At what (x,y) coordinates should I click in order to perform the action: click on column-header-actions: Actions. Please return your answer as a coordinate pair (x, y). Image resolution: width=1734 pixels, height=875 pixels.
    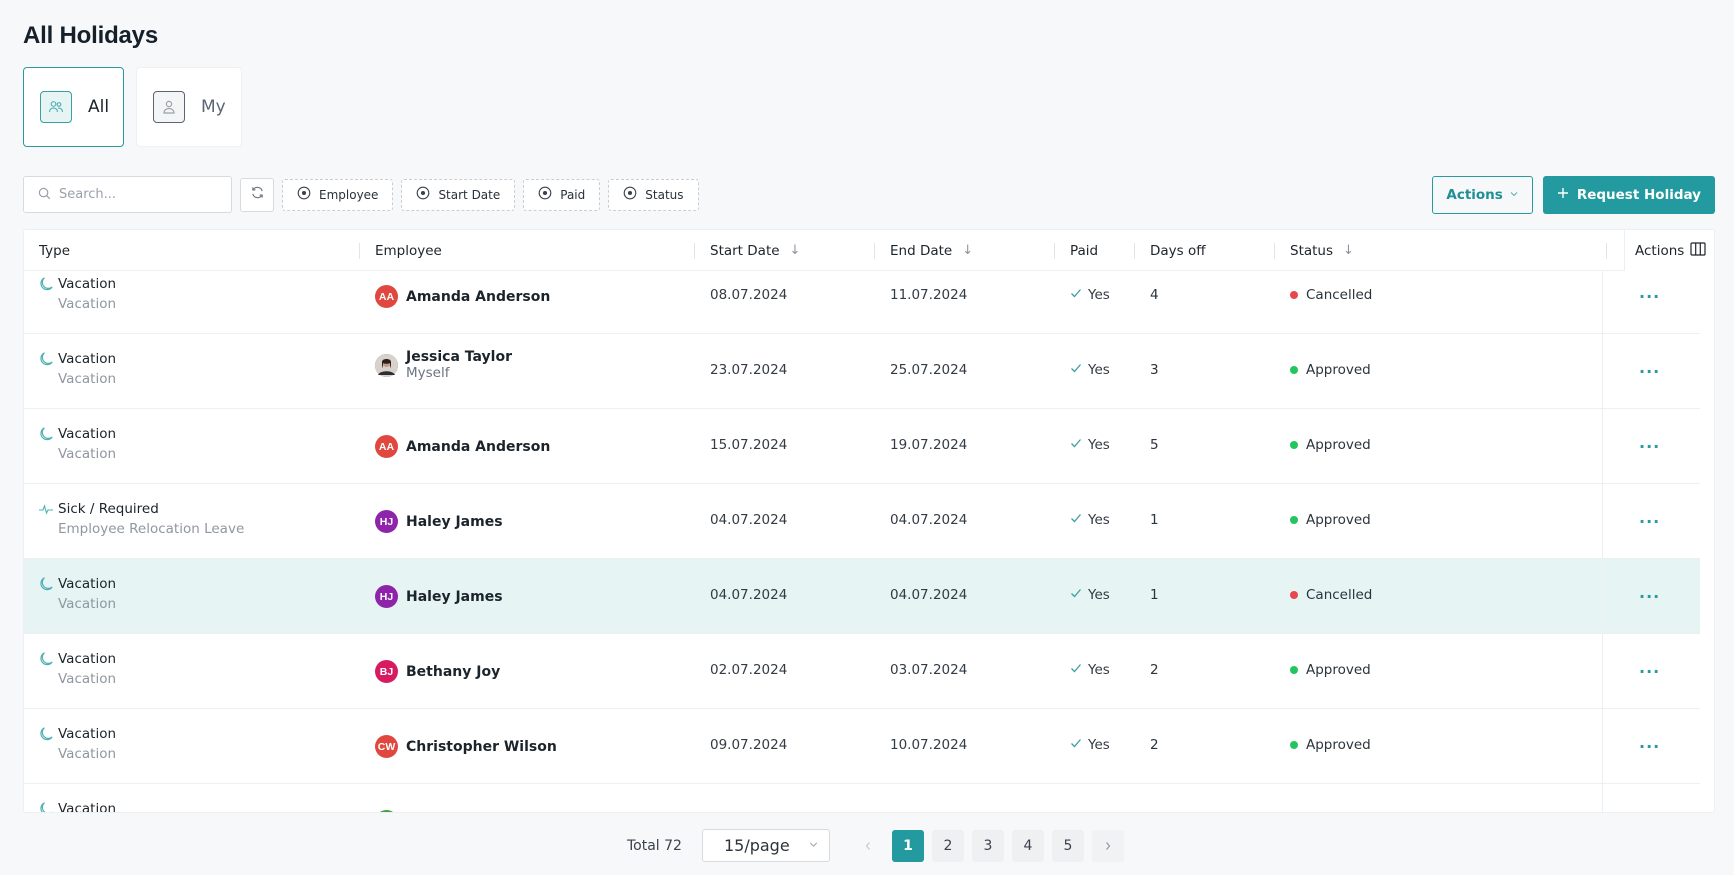
    Looking at the image, I should click on (1669, 250).